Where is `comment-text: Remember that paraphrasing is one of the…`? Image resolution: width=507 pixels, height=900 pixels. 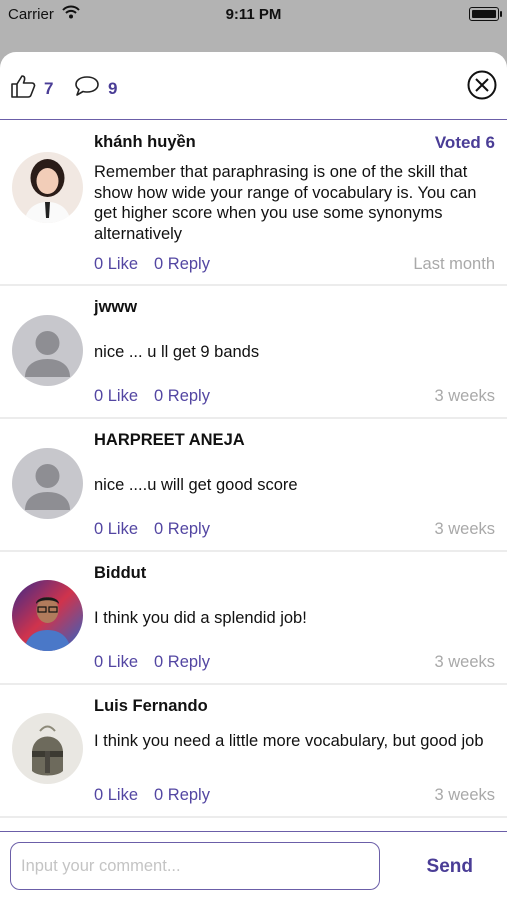 comment-text: Remember that paraphrasing is one of the… is located at coordinates (285, 203).